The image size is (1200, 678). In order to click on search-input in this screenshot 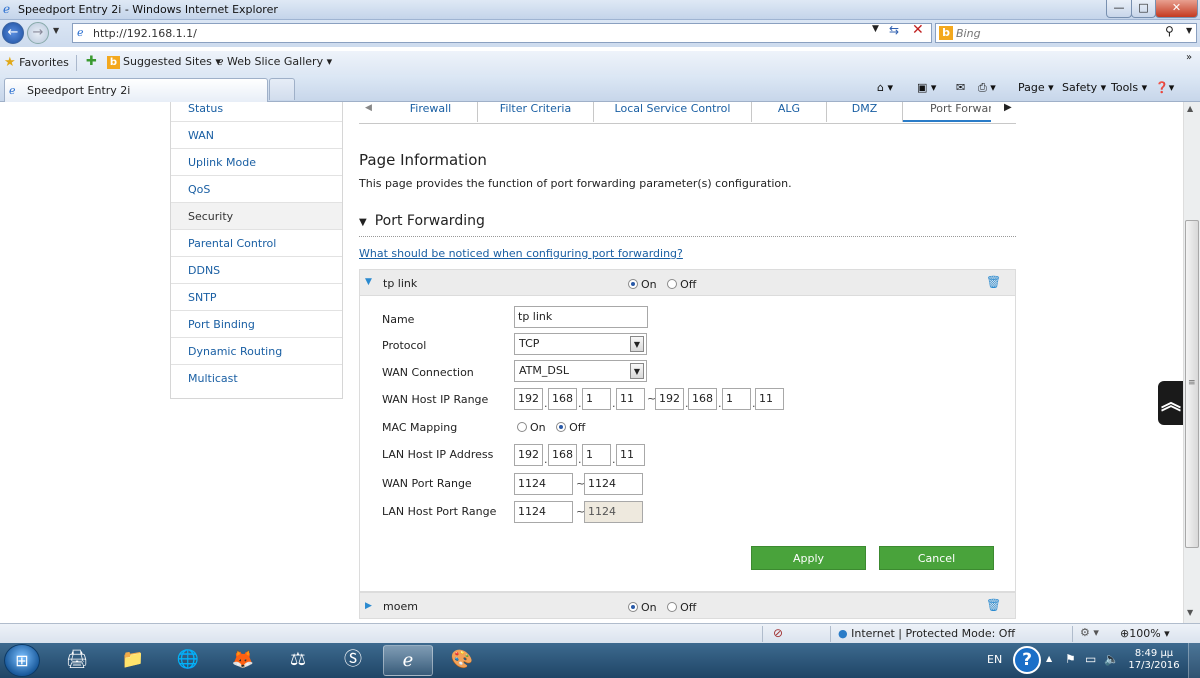, I will do `click(1056, 33)`.